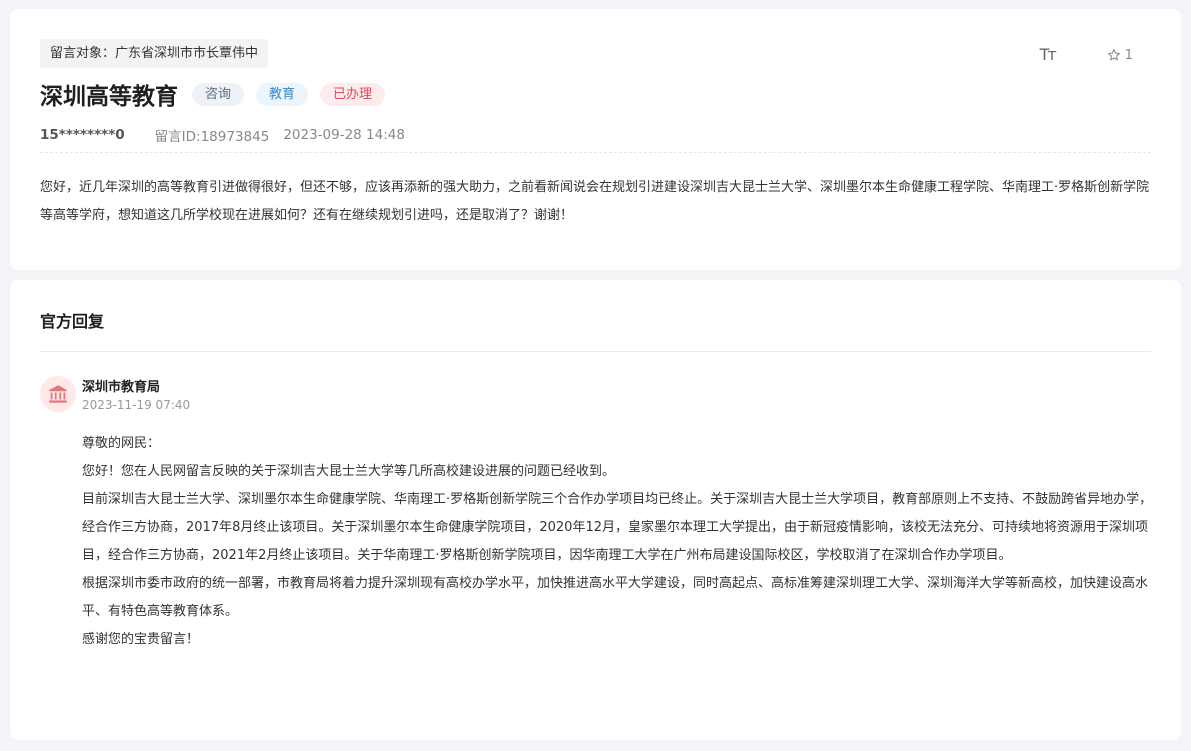  I want to click on message-id: 留言ID:18973845, so click(212, 137).